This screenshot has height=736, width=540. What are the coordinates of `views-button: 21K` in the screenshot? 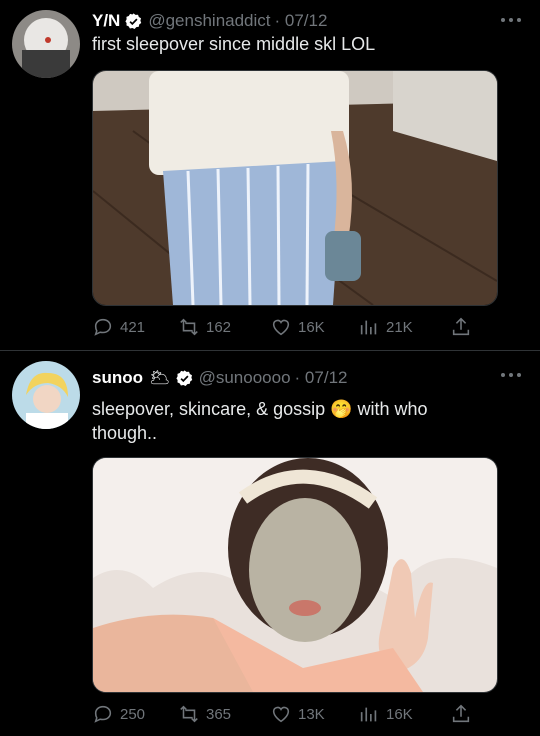 It's located at (385, 327).